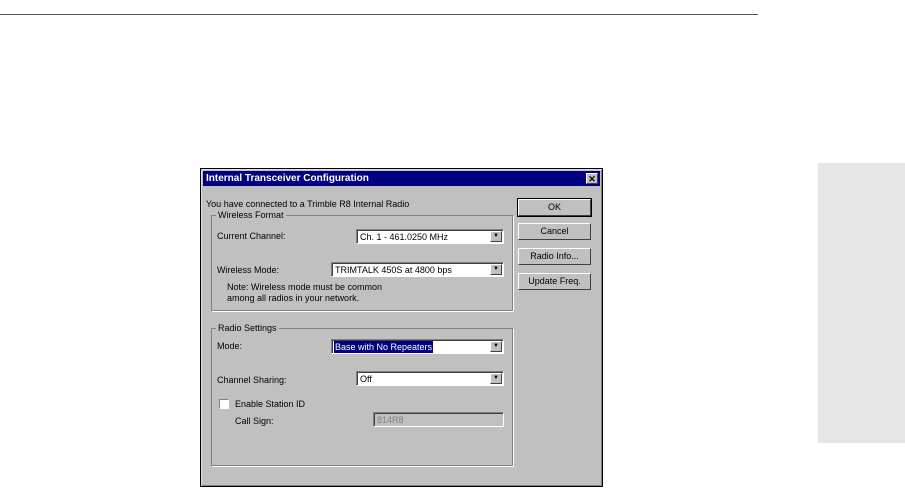  I want to click on radio-settings-group-label: Radio Settings, so click(247, 328).